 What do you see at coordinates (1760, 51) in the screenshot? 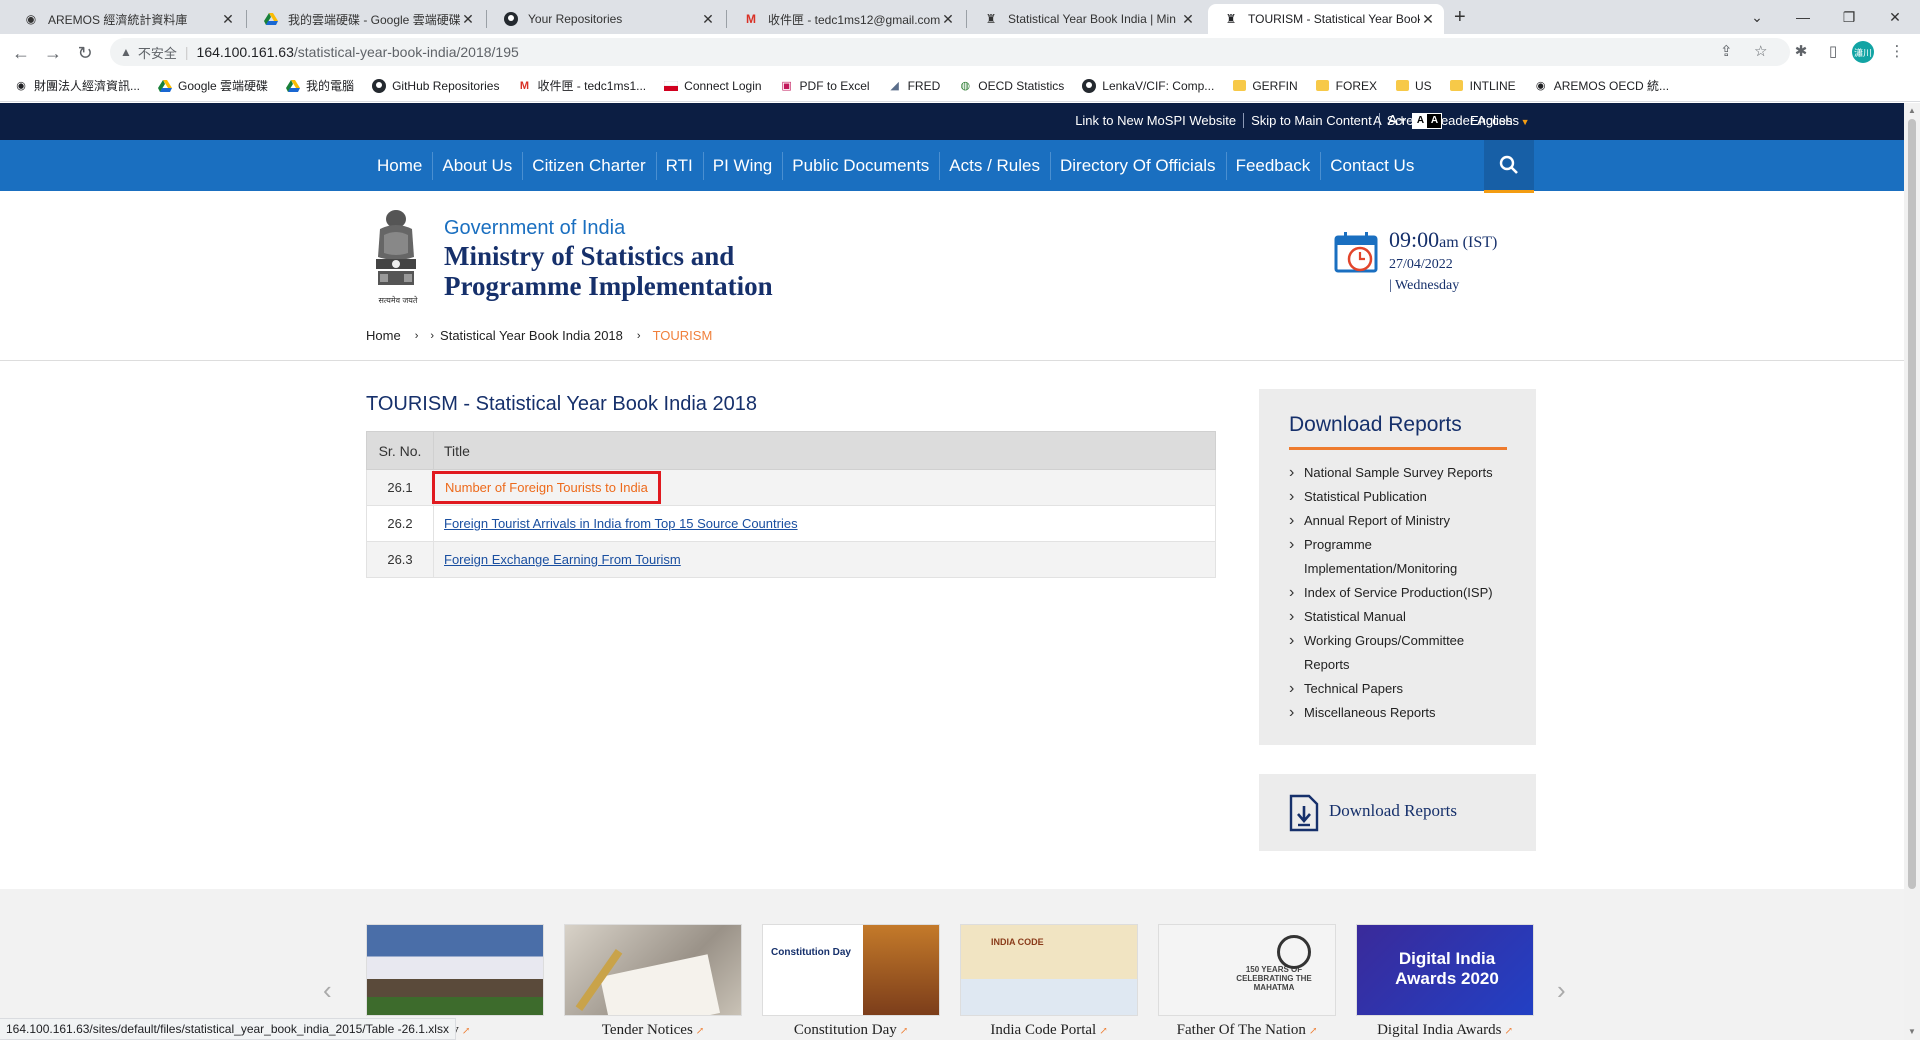
I see `bookmark-star-icon: ☆` at bounding box center [1760, 51].